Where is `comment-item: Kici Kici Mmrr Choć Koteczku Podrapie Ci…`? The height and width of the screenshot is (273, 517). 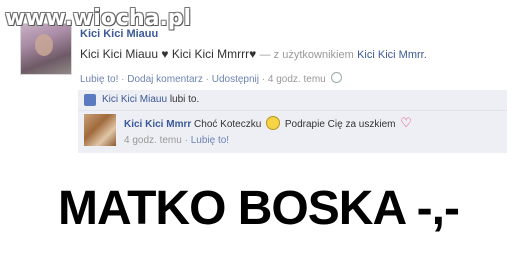 comment-item: Kici Kici Mmrr Choć Koteczku Podrapie Ci… is located at coordinates (292, 132).